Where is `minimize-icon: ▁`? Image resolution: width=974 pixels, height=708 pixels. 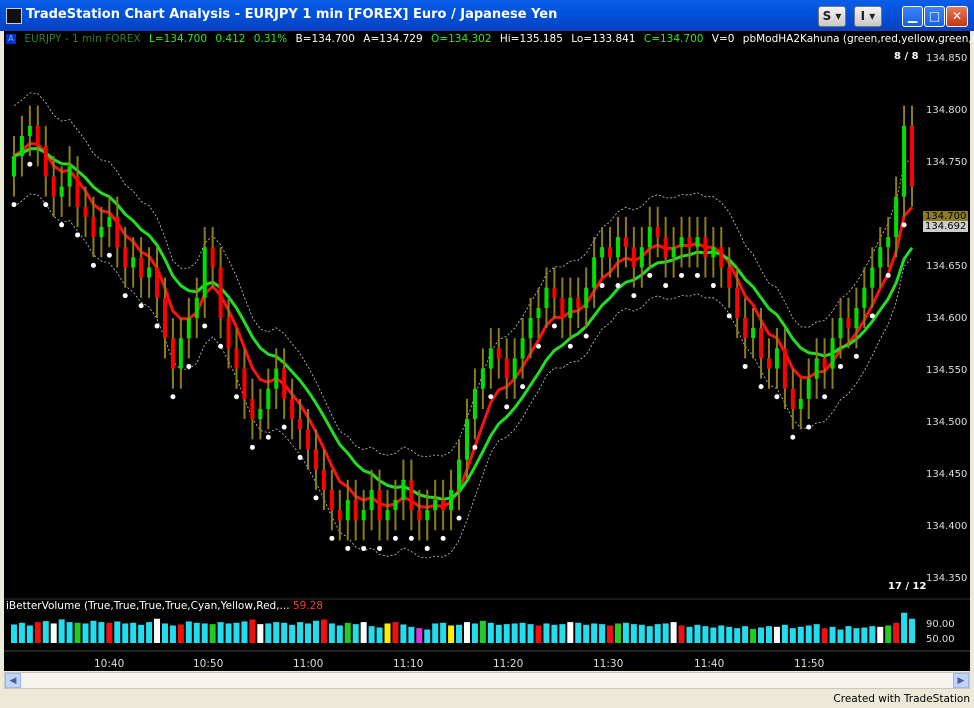 minimize-icon: ▁ is located at coordinates (912, 16).